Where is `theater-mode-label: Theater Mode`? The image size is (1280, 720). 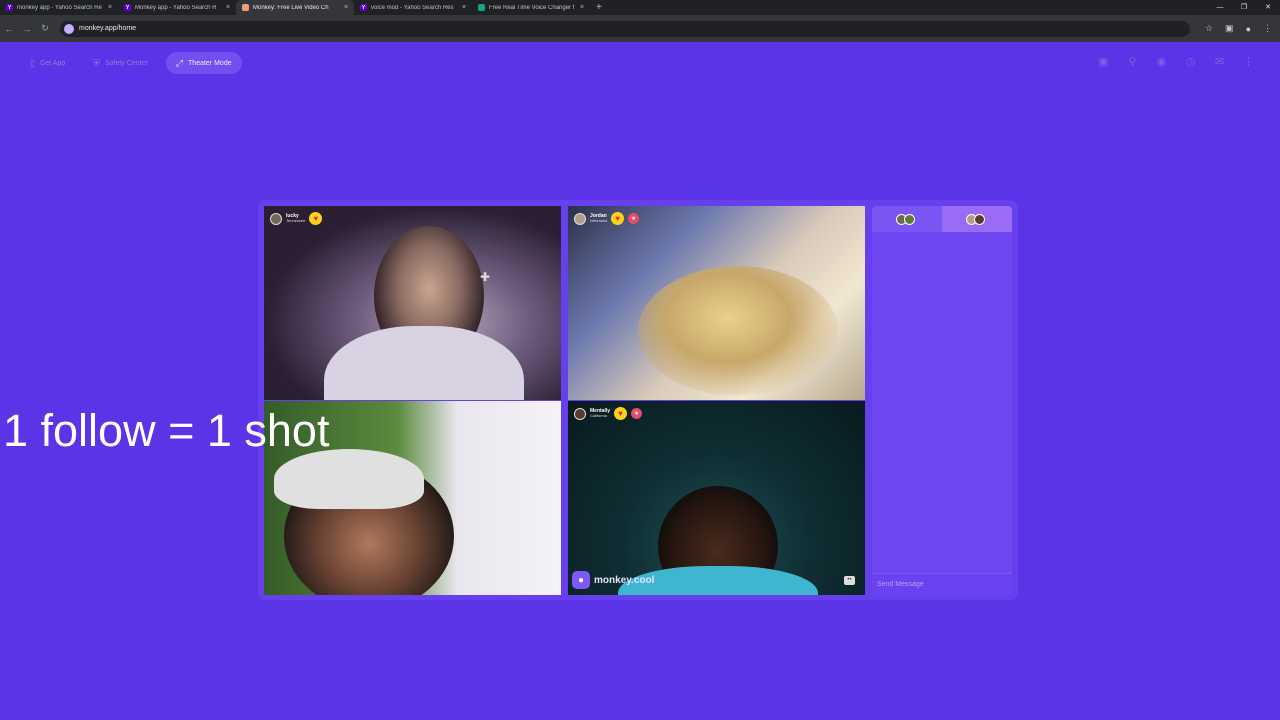
theater-mode-label: Theater Mode is located at coordinates (210, 63).